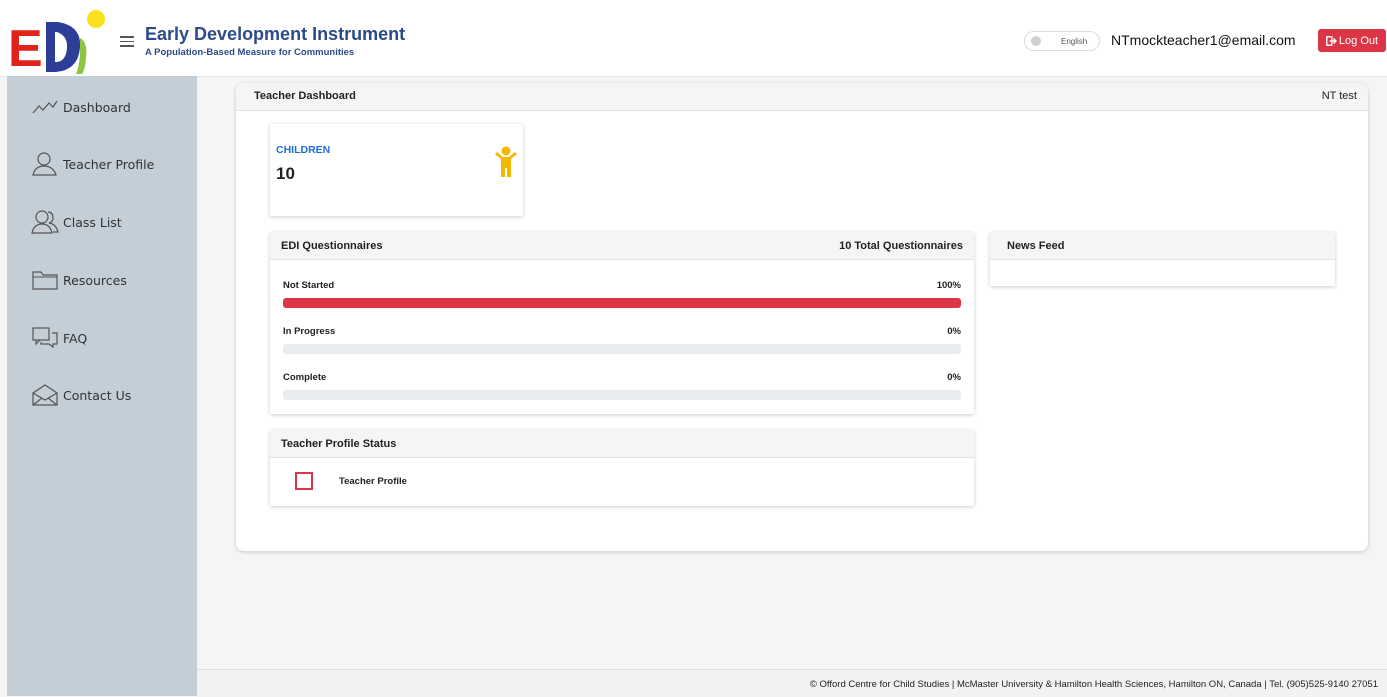 The image size is (1387, 697). I want to click on progress-bar-not-started, so click(622, 303).